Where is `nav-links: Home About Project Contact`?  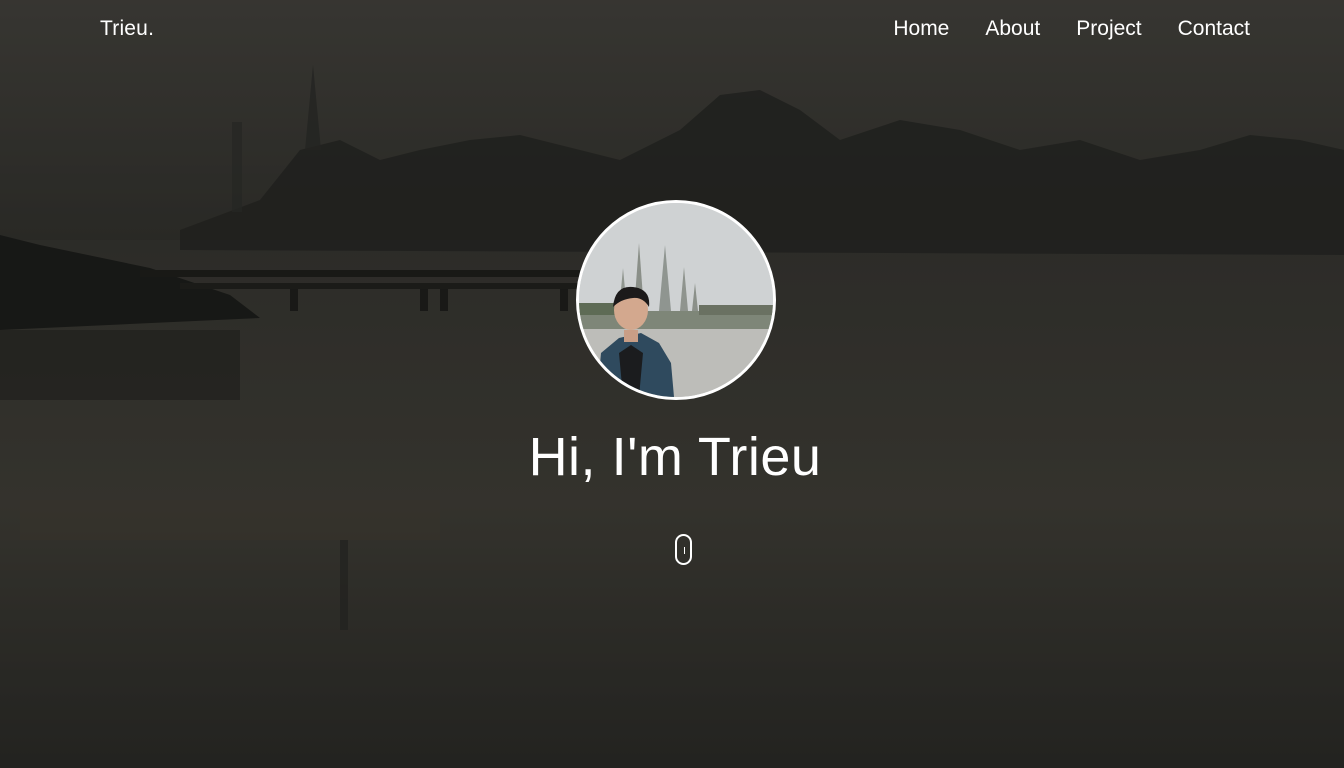 nav-links: Home About Project Contact is located at coordinates (1071, 29).